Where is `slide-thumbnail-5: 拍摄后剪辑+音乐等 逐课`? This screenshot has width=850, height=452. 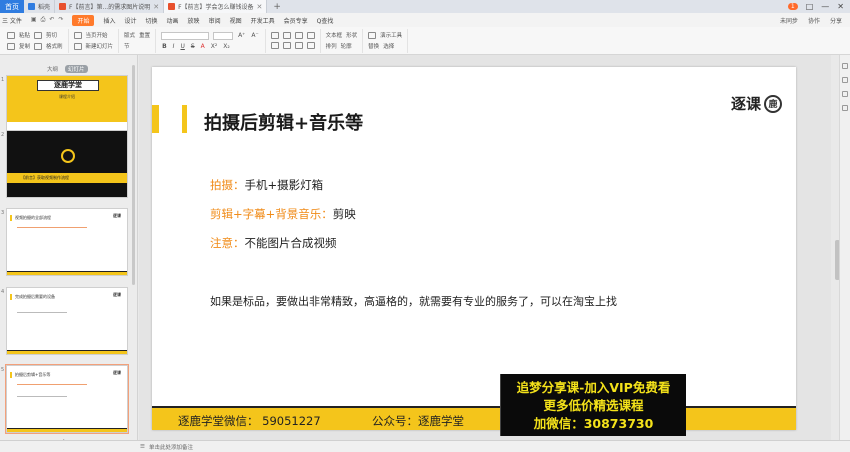
slide-thumbnail-5: 拍摄后剪辑+音乐等 逐课 is located at coordinates (67, 399).